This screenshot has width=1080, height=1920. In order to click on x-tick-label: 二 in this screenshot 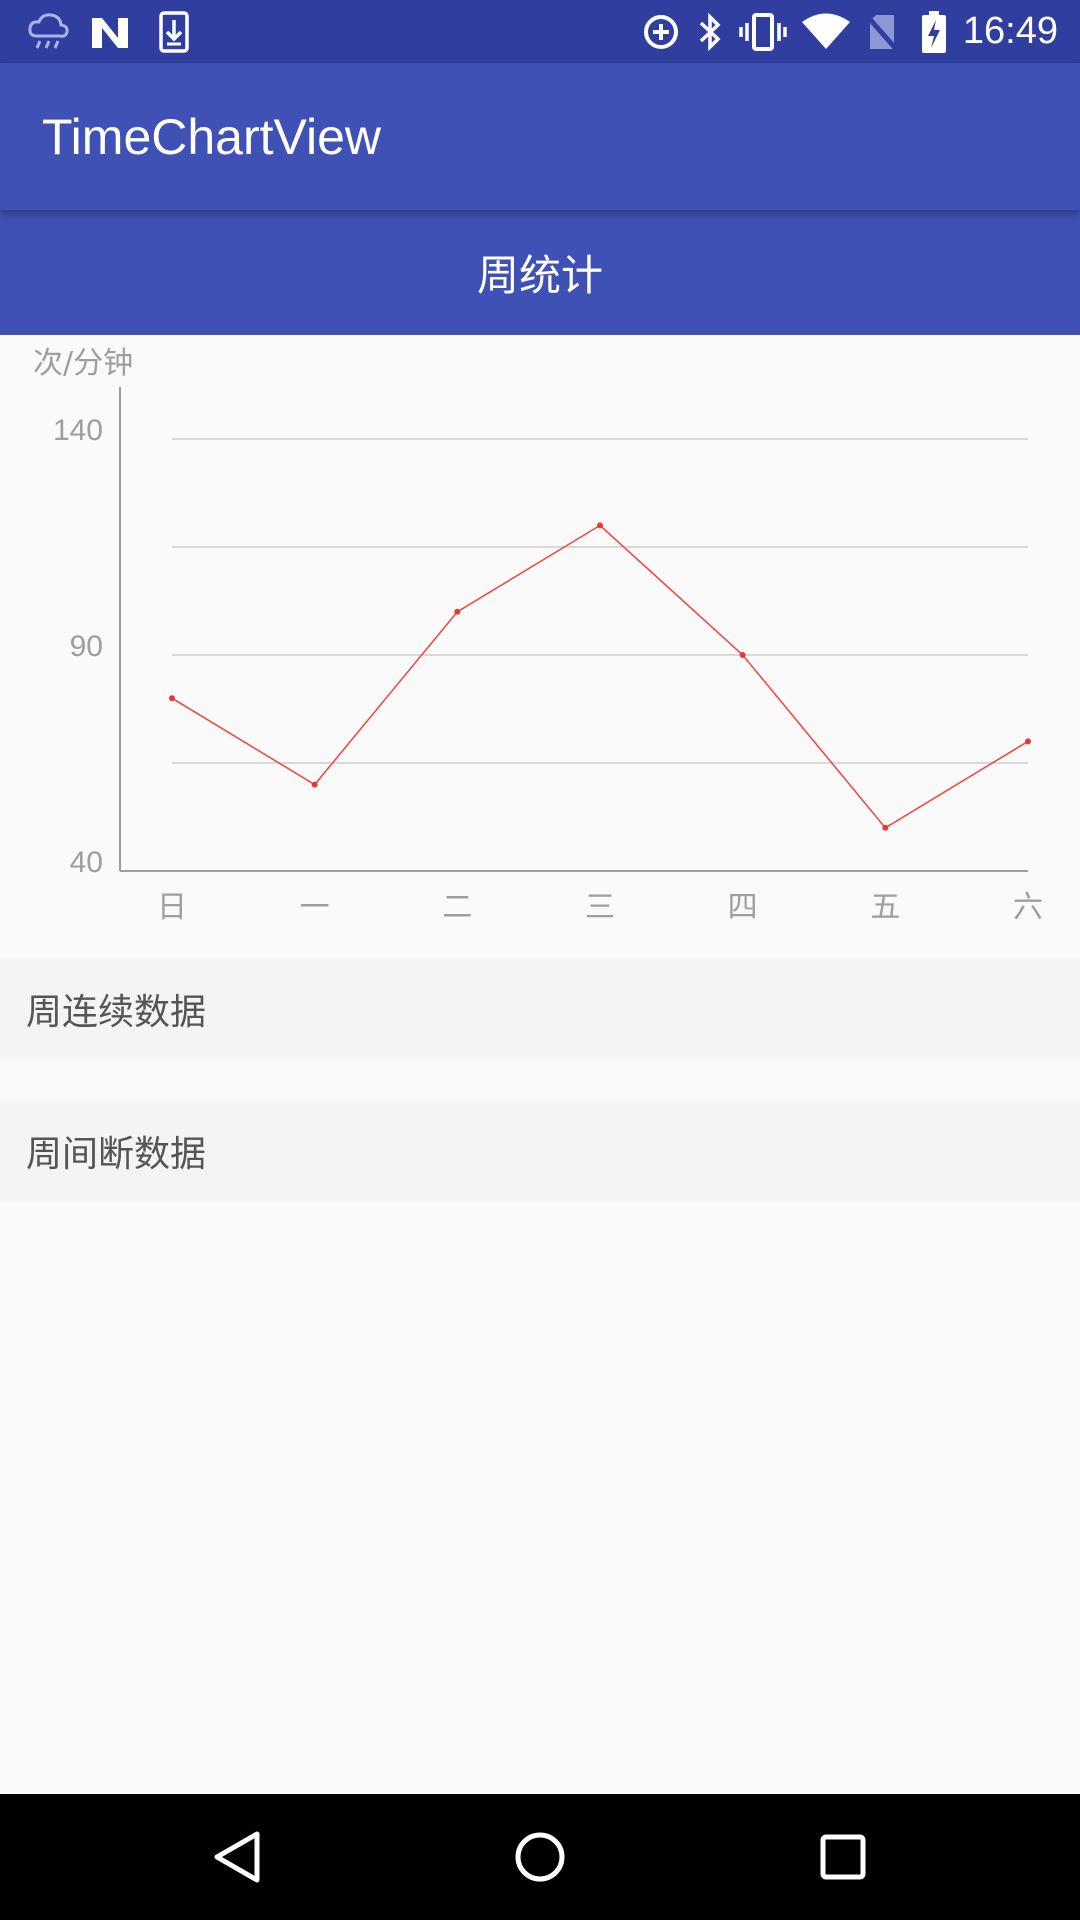, I will do `click(457, 907)`.